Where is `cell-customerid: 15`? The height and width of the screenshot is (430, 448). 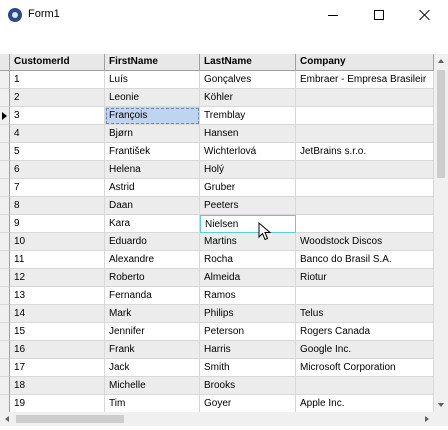 cell-customerid: 15 is located at coordinates (57, 332).